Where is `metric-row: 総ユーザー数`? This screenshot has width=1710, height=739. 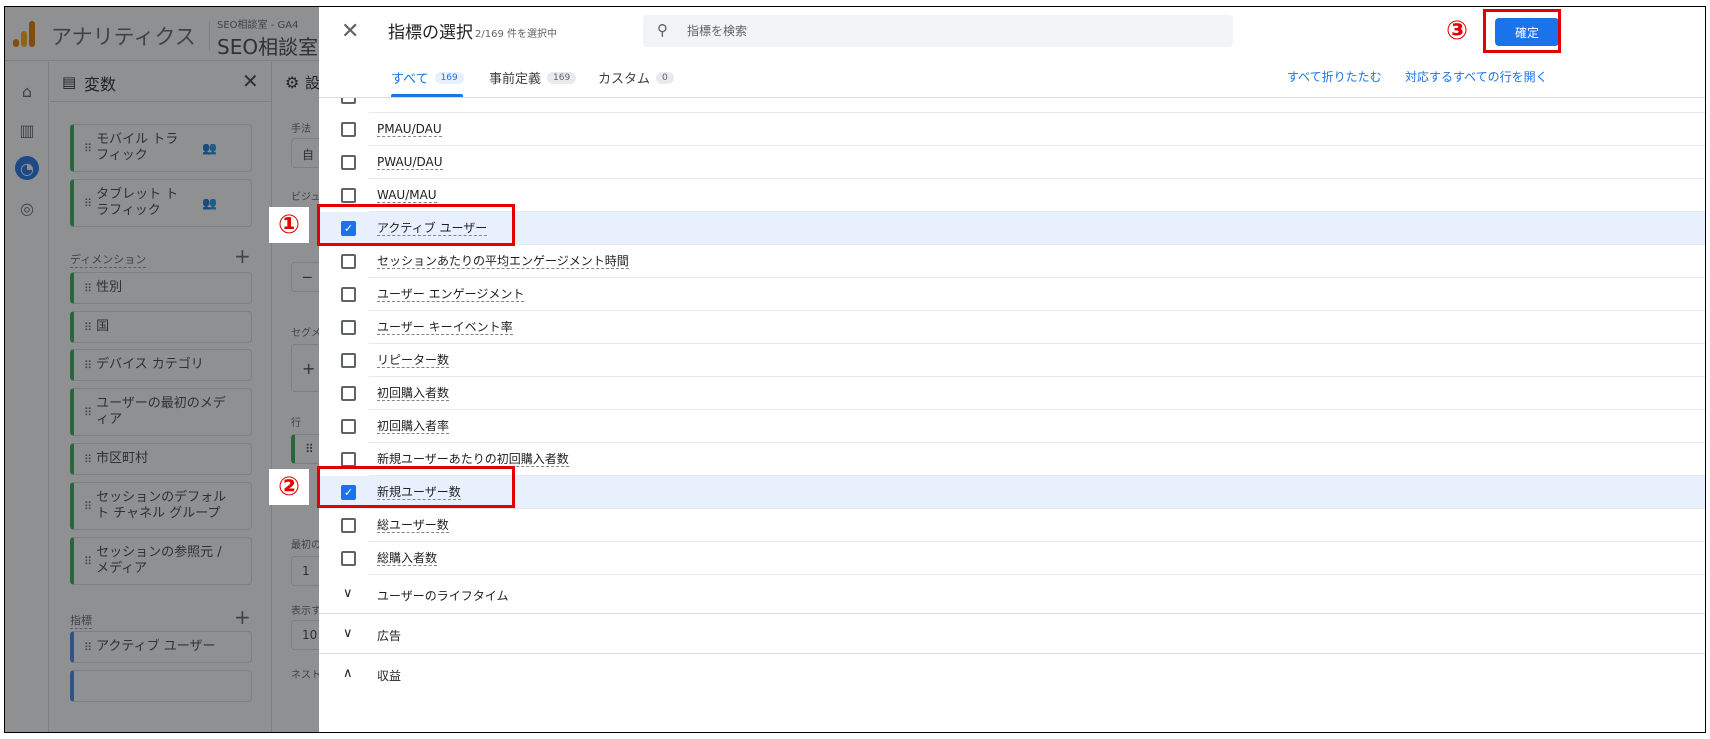
metric-row: 総ユーザー数 is located at coordinates (1012, 525).